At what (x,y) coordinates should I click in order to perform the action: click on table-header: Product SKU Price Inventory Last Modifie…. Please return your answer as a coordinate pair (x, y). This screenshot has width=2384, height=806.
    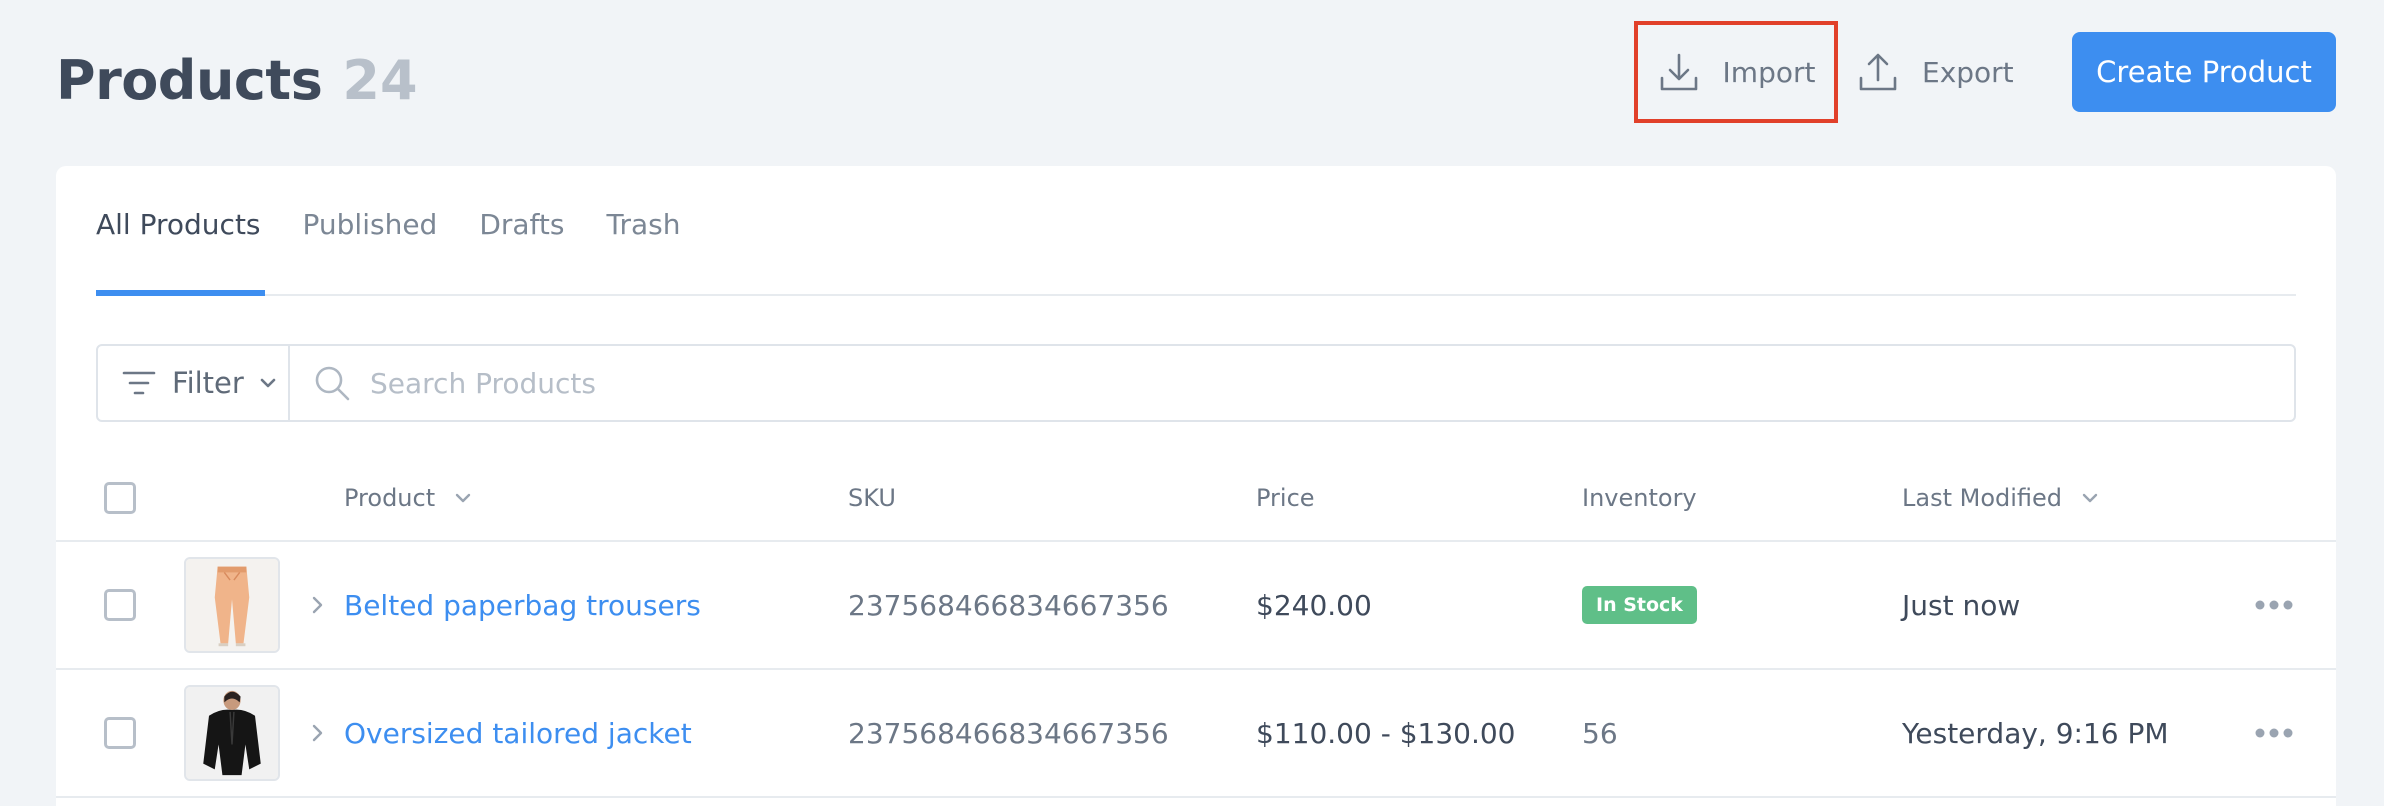
    Looking at the image, I should click on (1196, 499).